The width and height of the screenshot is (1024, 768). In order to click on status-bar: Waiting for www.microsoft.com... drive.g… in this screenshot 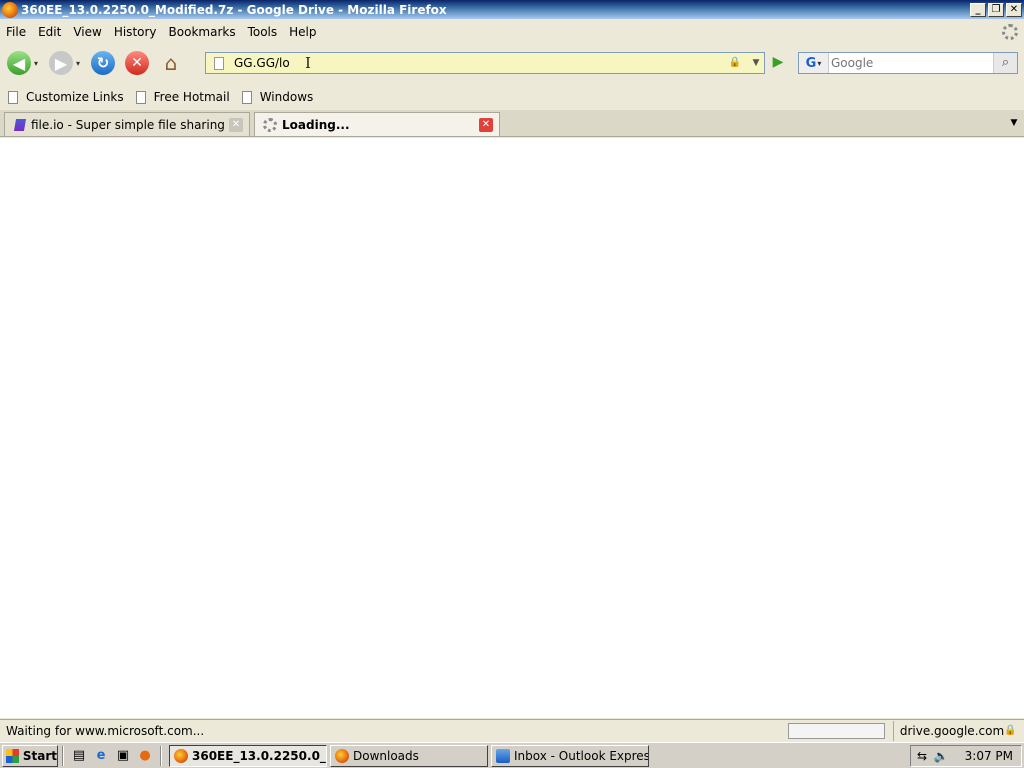, I will do `click(512, 730)`.